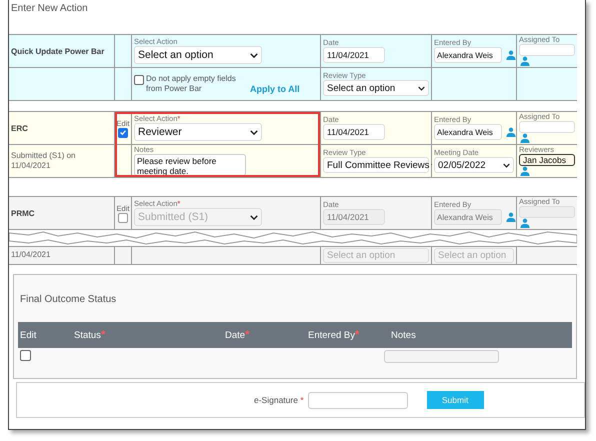  I want to click on column-header: Notes, so click(403, 335).